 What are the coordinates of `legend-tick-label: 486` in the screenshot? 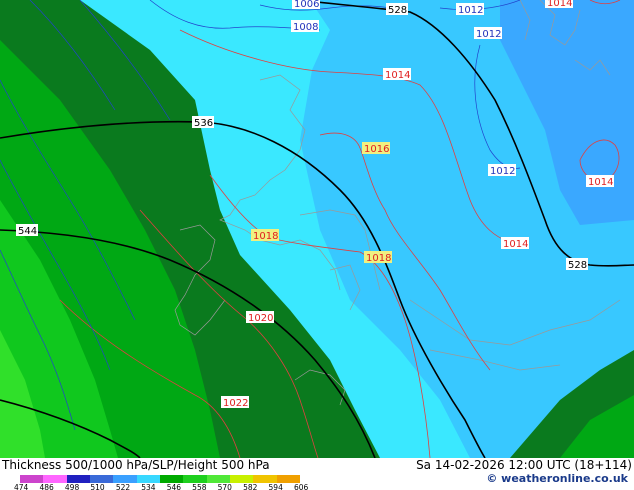 It's located at (46, 486).